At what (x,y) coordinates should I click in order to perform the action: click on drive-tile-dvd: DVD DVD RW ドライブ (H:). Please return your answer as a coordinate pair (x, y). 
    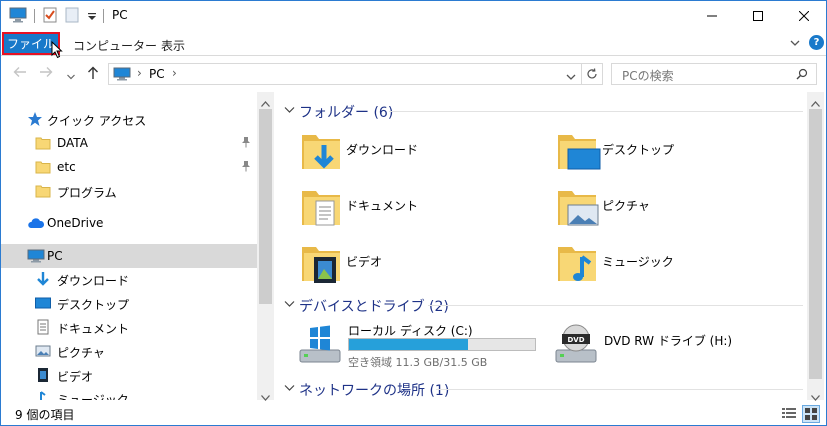
    Looking at the image, I should click on (677, 346).